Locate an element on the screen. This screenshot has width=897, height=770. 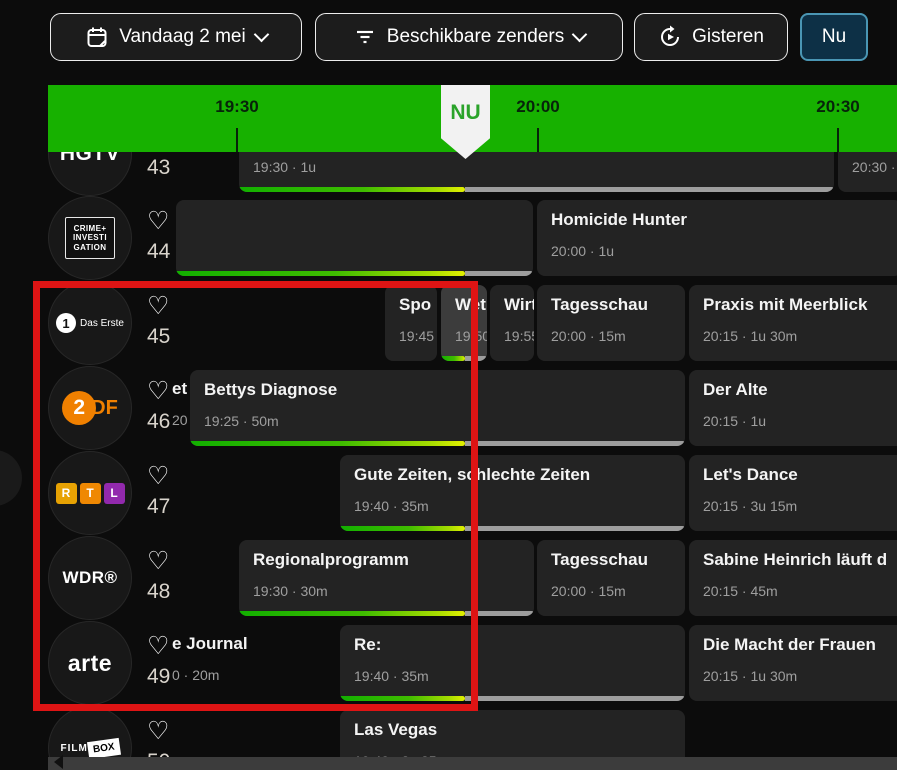
program-card: Die Macht der Frauen 20:15 · 1u 30m is located at coordinates (793, 663).